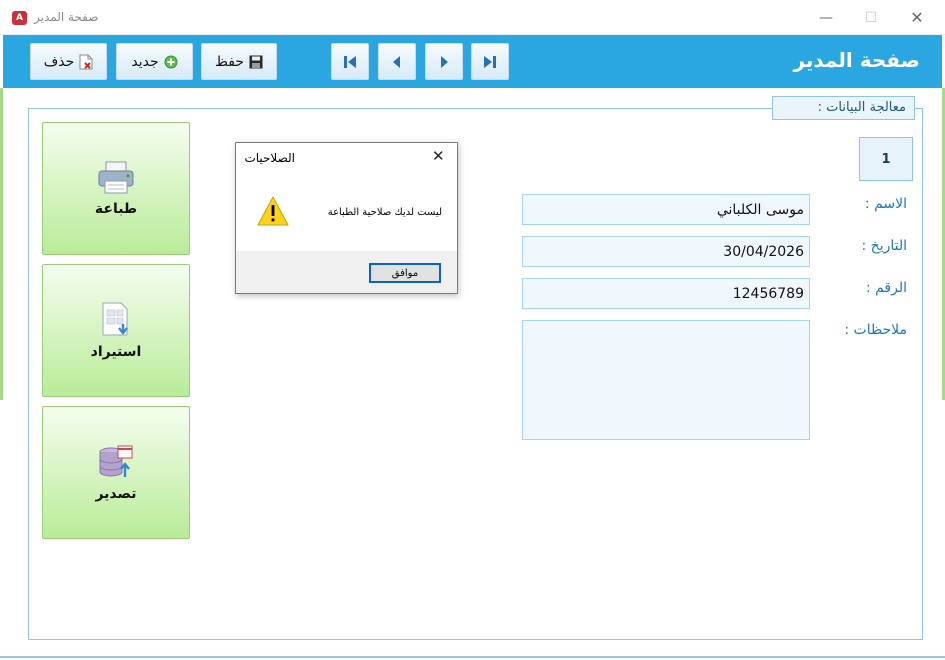 The height and width of the screenshot is (660, 945). Describe the element at coordinates (116, 493) in the screenshot. I see `export-tile-label: تصدير` at that location.